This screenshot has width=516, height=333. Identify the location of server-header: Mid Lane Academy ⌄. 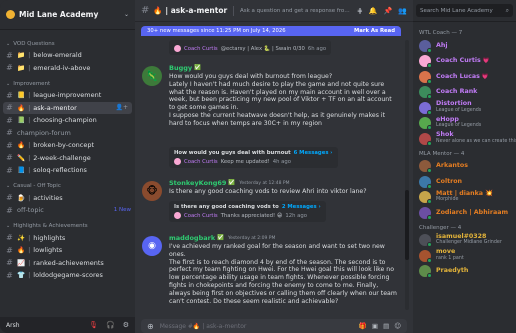
(67, 15).